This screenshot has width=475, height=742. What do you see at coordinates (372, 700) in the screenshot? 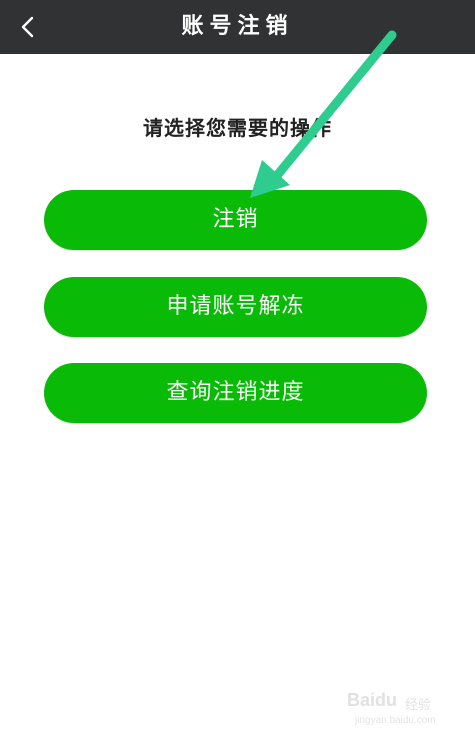
I see `watermark-logo: Baidu` at bounding box center [372, 700].